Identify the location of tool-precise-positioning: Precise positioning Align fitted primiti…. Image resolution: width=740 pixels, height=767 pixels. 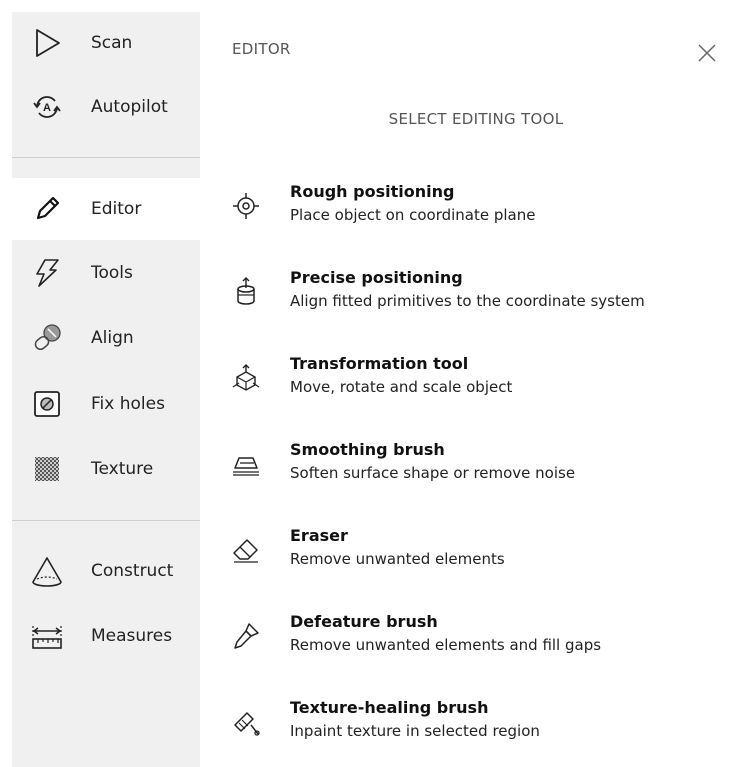
(484, 296).